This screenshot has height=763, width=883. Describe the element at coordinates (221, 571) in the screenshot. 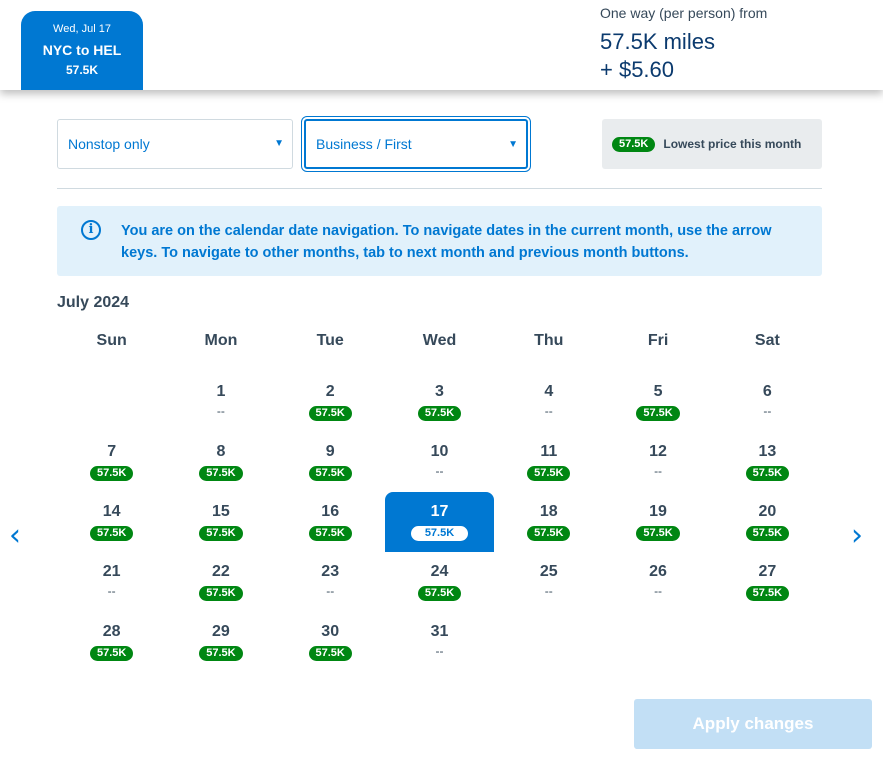

I see `day-number: 22` at that location.